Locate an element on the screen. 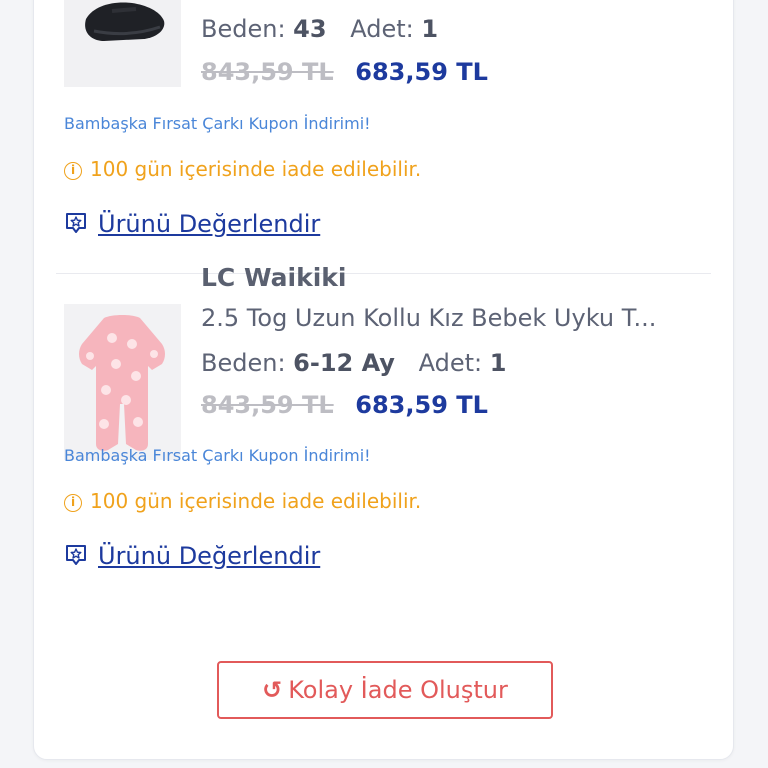 This screenshot has width=768, height=768. black-sneaker-image is located at coordinates (122, 43).